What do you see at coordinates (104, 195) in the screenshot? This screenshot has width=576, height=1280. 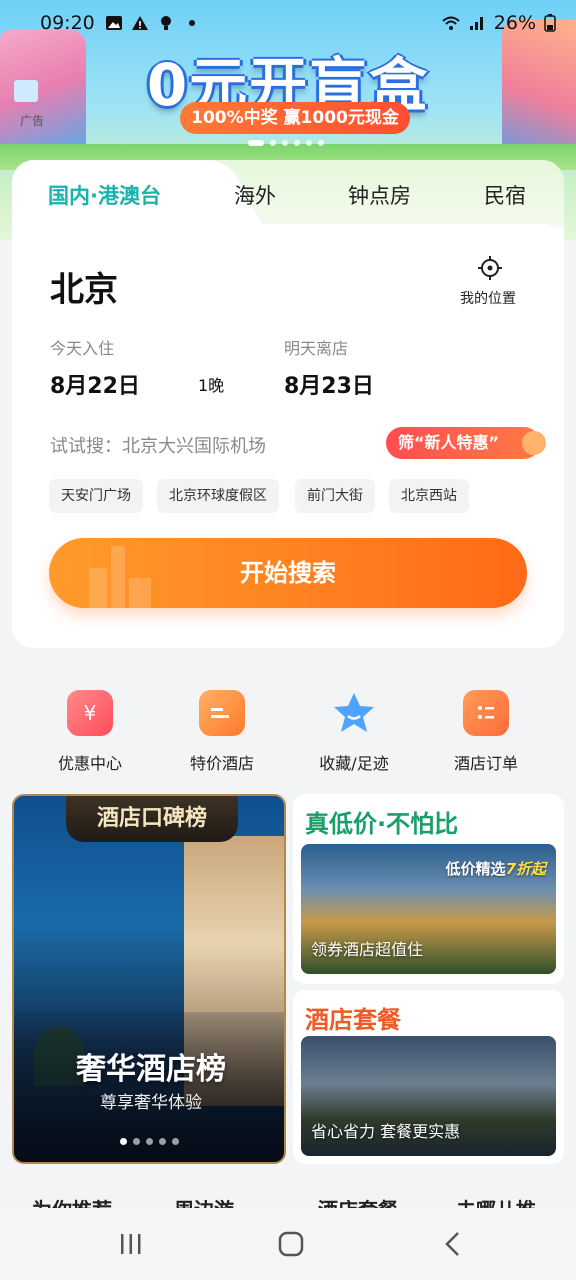 I see `tab-domestic: 国内·港澳台` at bounding box center [104, 195].